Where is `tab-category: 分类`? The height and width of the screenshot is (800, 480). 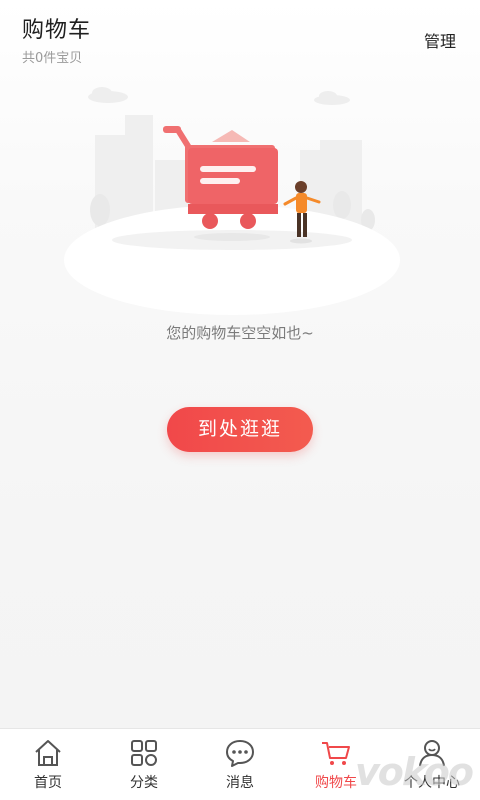 tab-category: 分类 is located at coordinates (144, 764).